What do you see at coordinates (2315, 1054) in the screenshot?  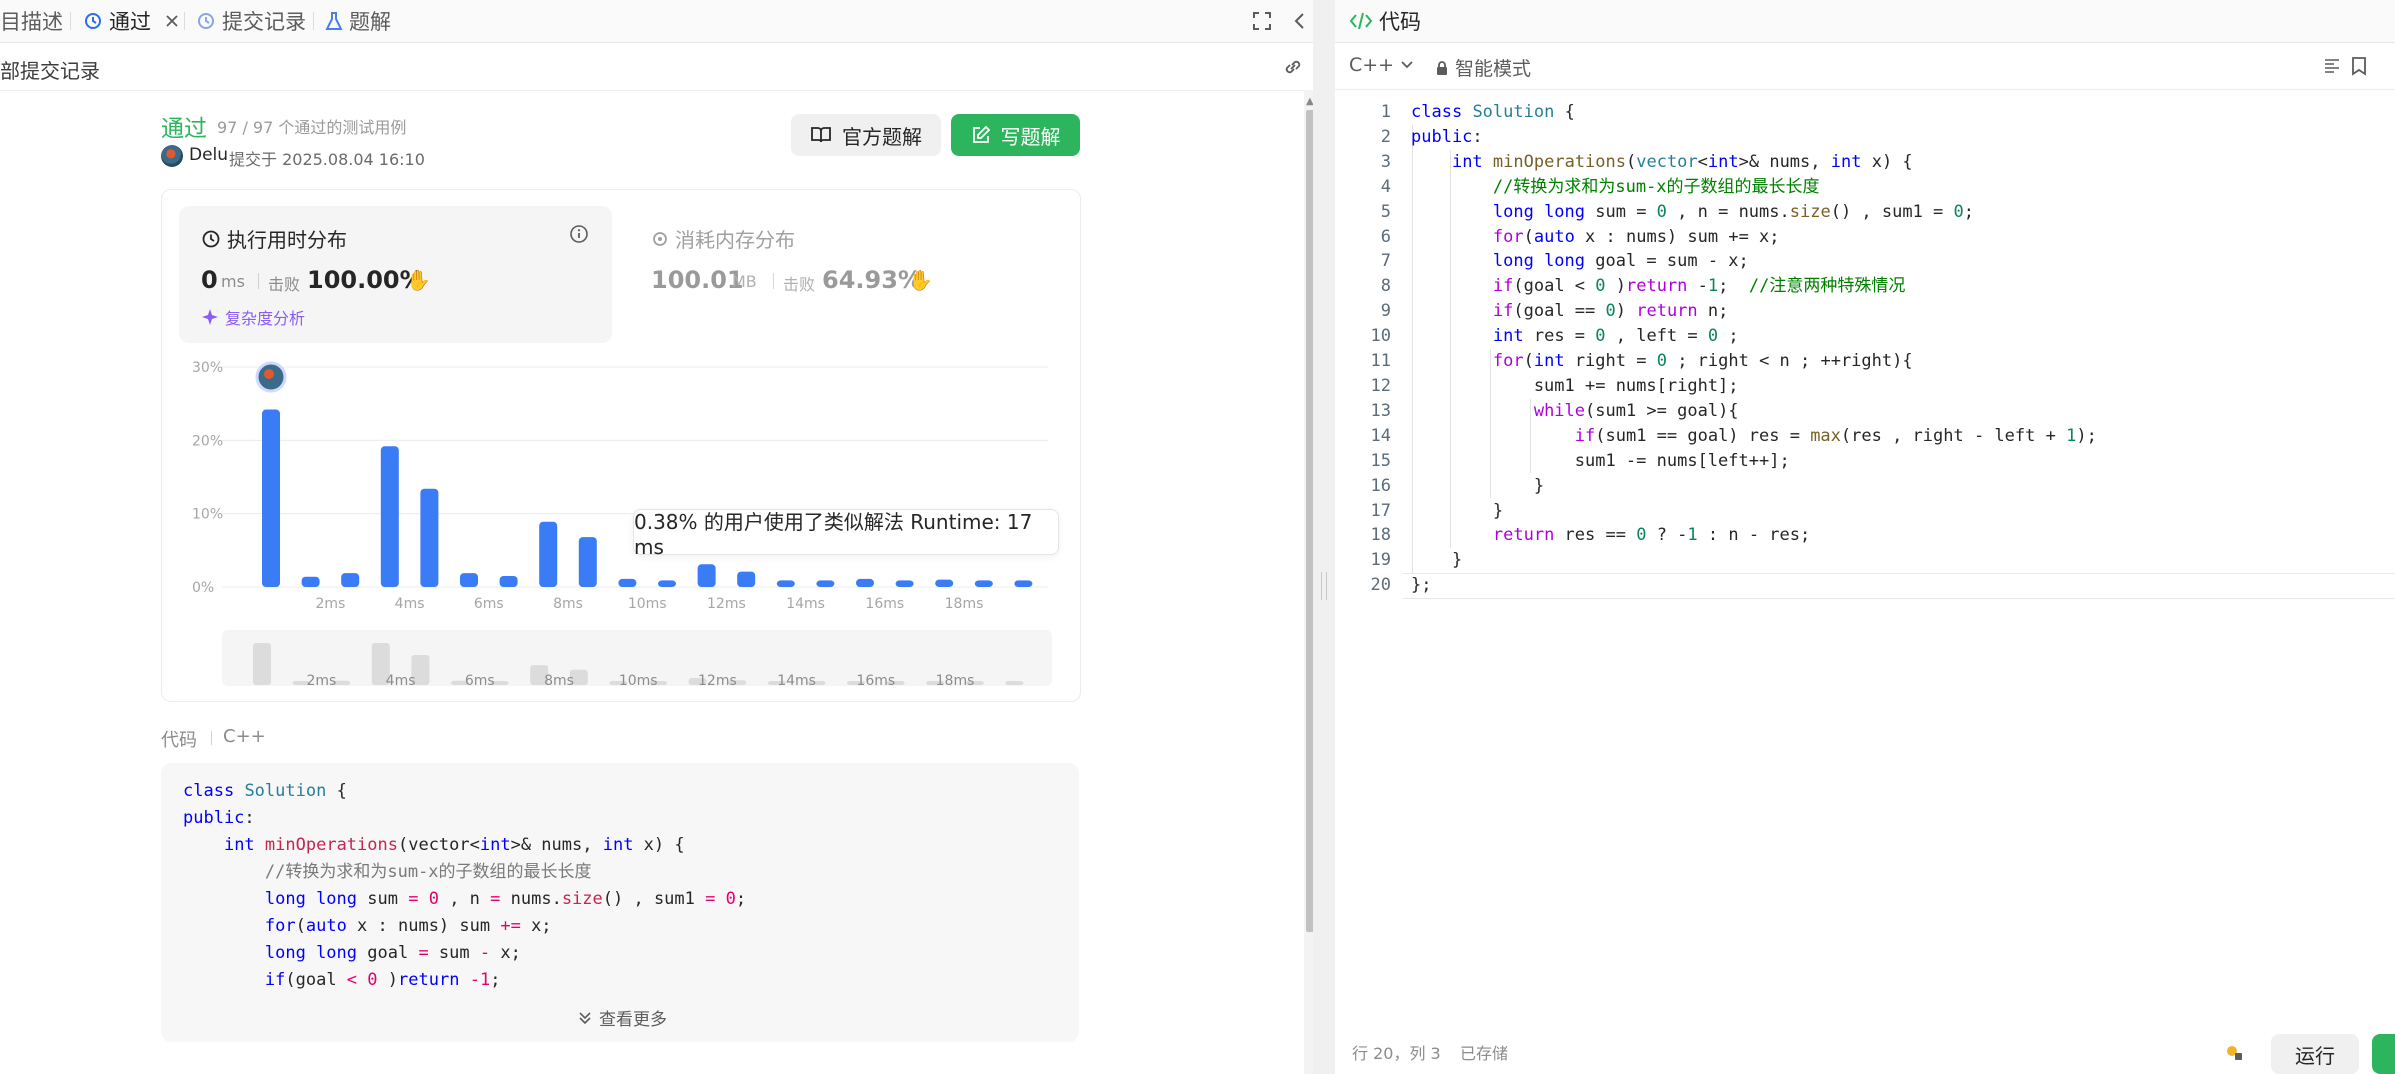 I see `run-button: 运行` at bounding box center [2315, 1054].